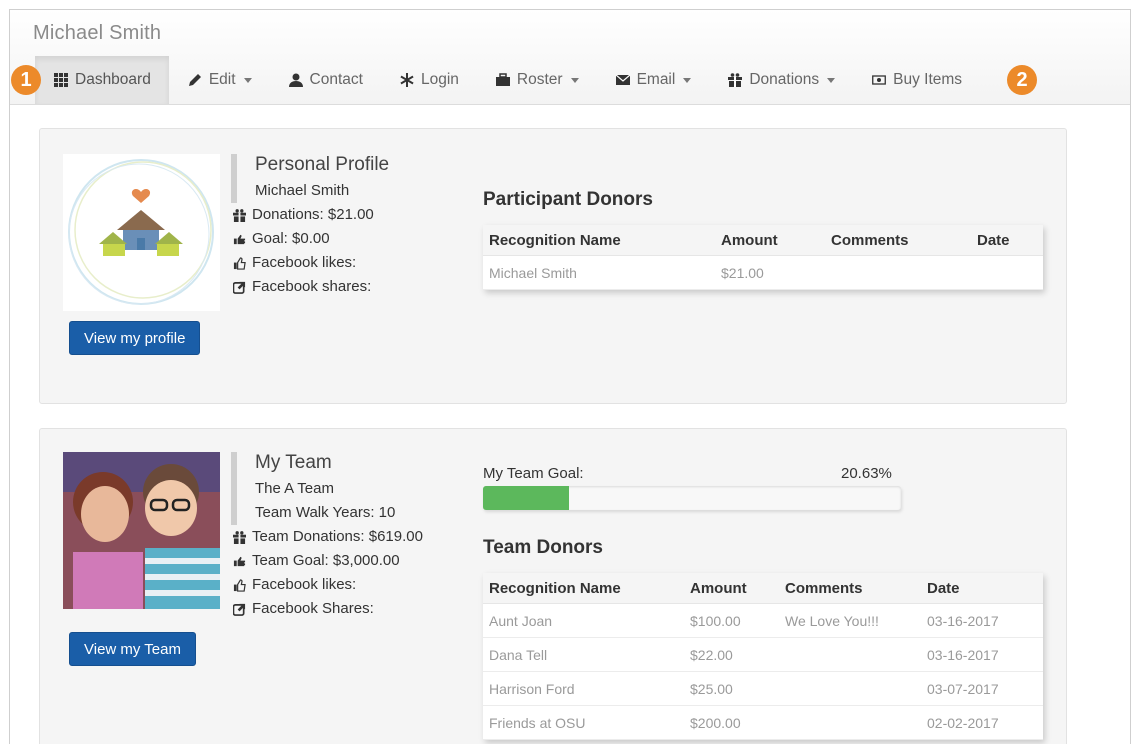 Image resolution: width=1138 pixels, height=744 pixels. Describe the element at coordinates (763, 723) in the screenshot. I see `table-row: Friends at OSU $200.00 02-02-2017` at that location.